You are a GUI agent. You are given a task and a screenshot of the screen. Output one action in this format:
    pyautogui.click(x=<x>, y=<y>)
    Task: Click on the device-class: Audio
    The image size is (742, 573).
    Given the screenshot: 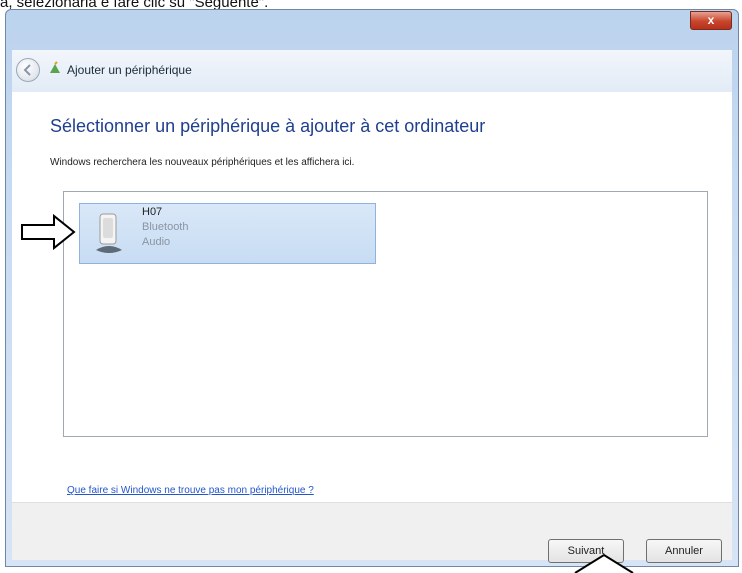 What is the action you would take?
    pyautogui.click(x=156, y=242)
    